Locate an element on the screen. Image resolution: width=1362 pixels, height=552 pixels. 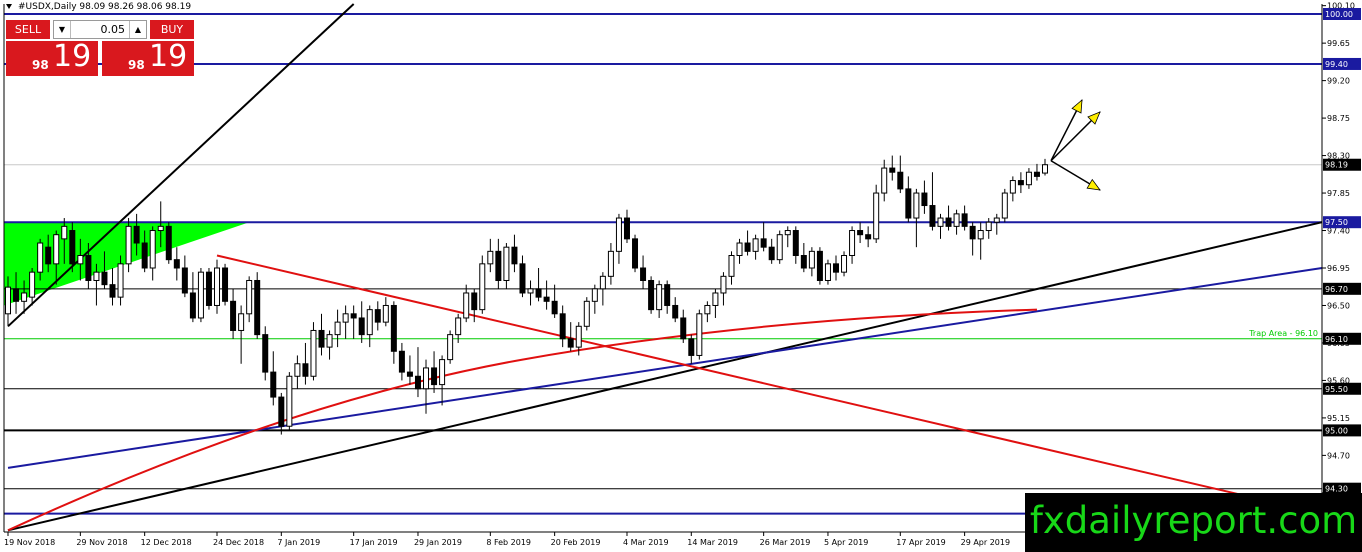
decrease-lot-icon: ▼ is located at coordinates (62, 29).